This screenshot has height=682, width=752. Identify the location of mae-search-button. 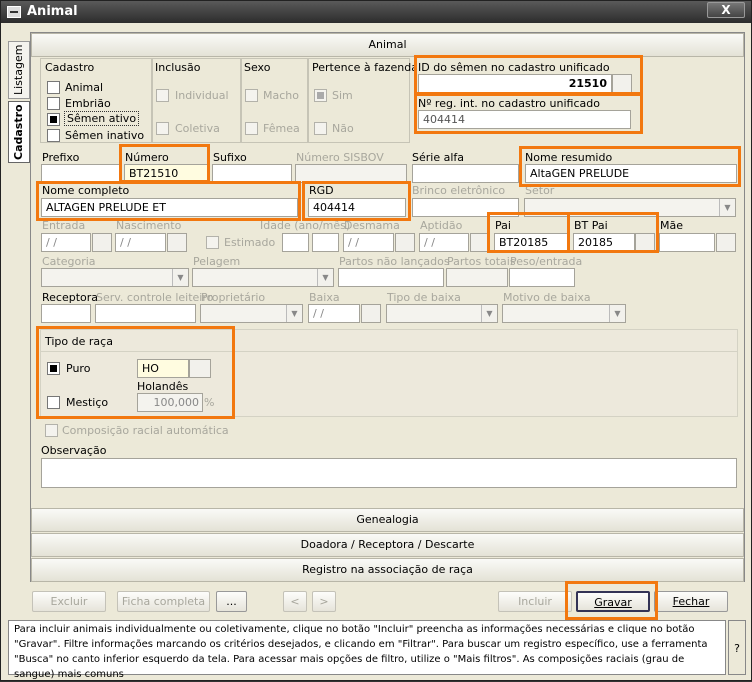
(726, 242).